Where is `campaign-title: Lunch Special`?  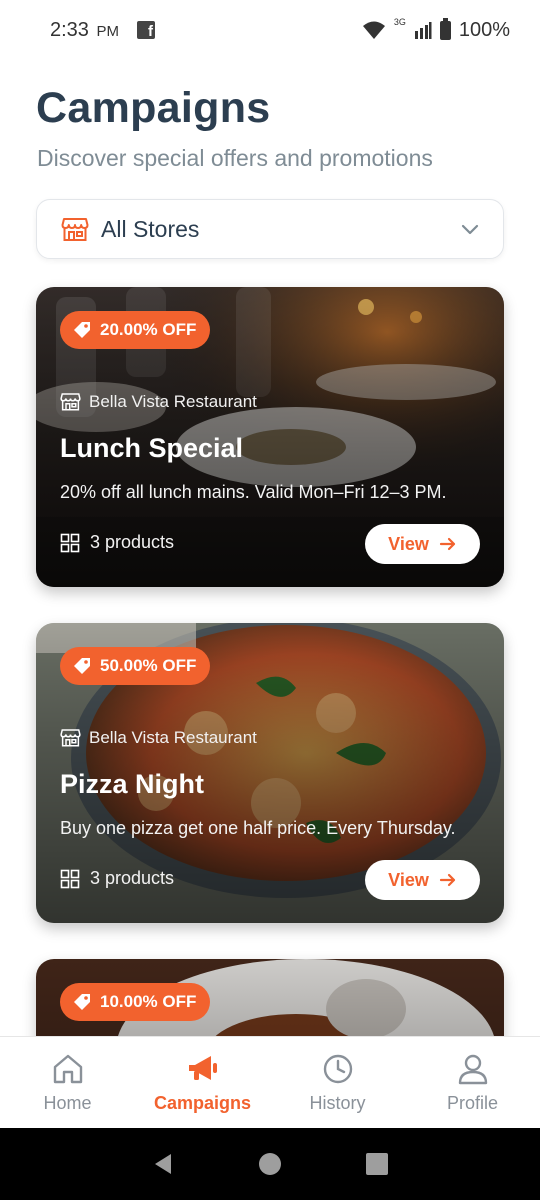 campaign-title: Lunch Special is located at coordinates (152, 448).